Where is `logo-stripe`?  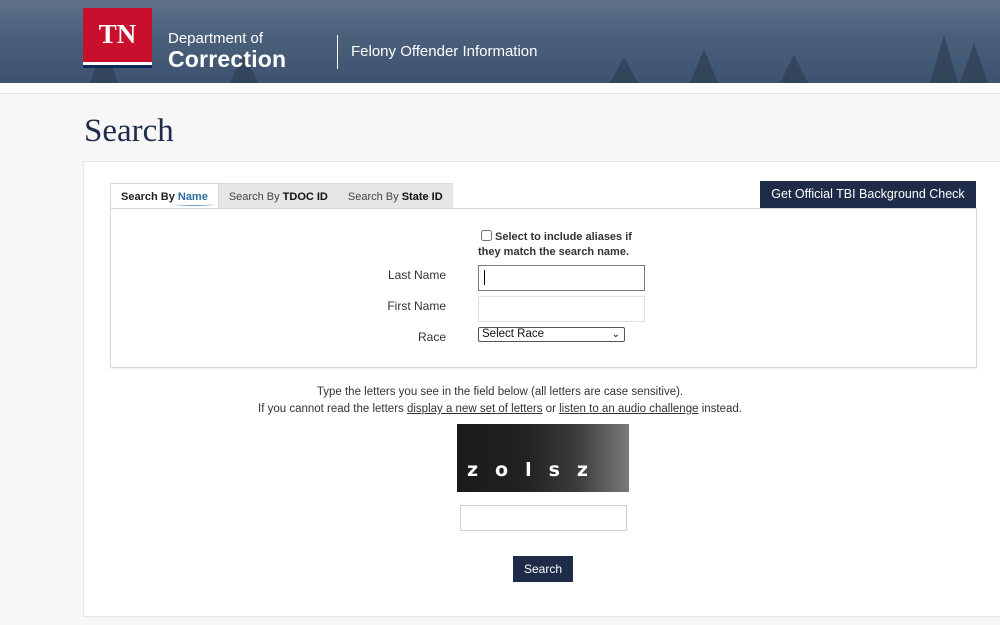 logo-stripe is located at coordinates (117, 65).